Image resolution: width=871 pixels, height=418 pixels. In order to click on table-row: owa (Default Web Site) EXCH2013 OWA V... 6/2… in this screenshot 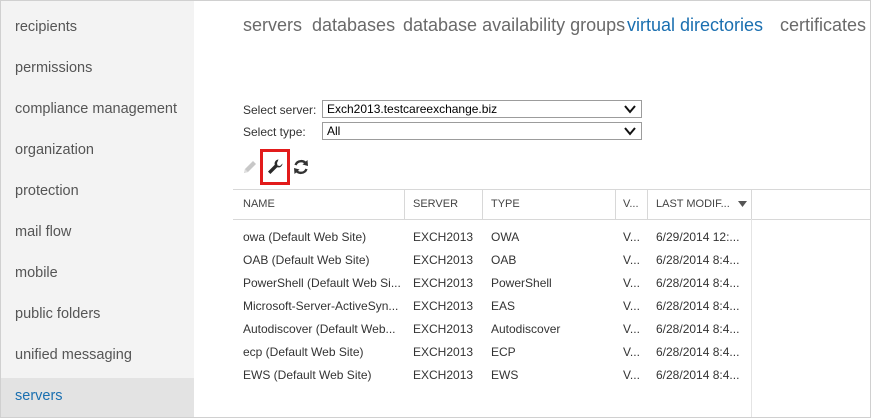, I will do `click(493, 238)`.